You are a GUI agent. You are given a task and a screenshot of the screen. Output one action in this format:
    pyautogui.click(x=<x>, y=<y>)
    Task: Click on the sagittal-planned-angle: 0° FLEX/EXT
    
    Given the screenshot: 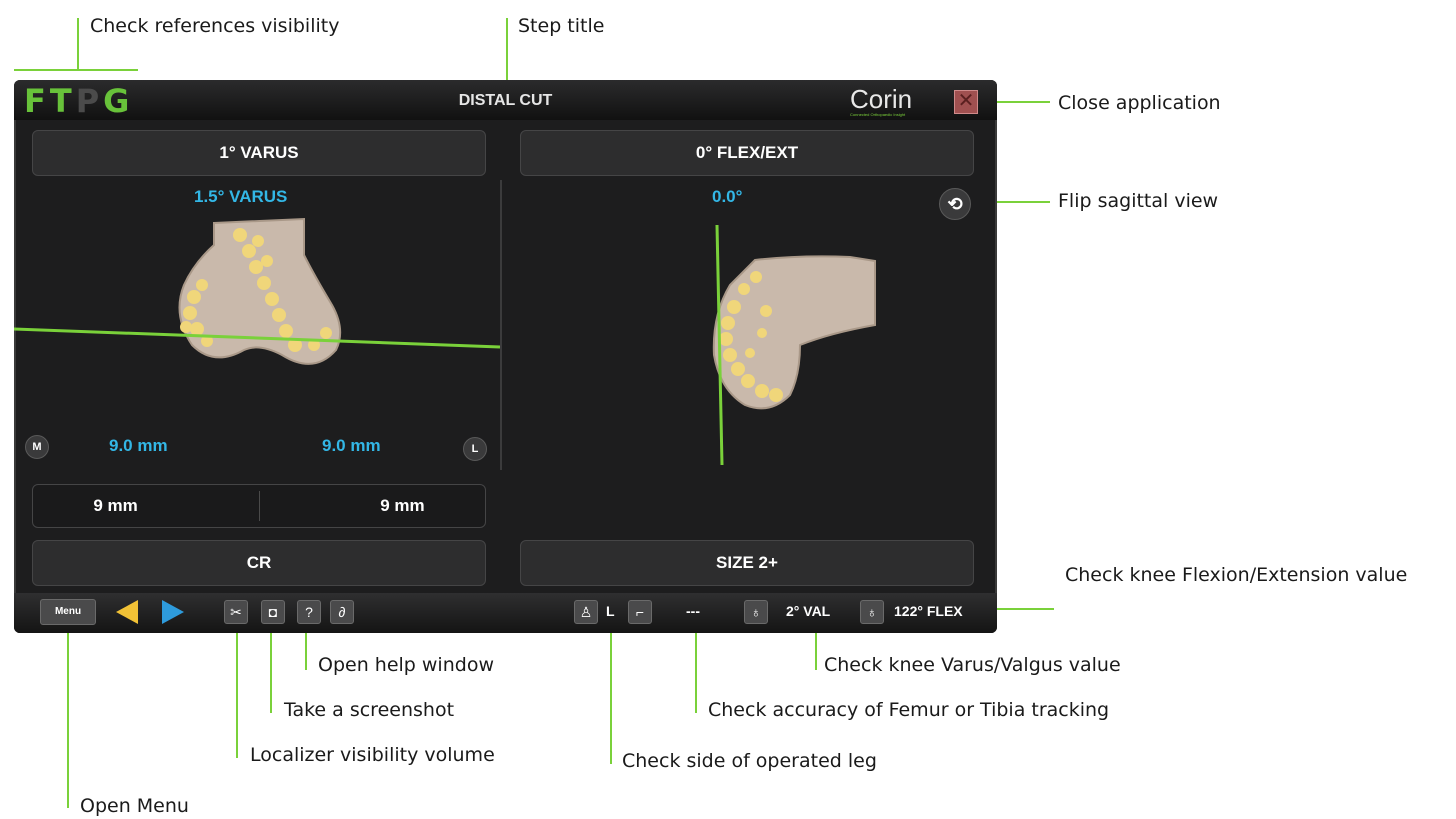 What is the action you would take?
    pyautogui.click(x=747, y=152)
    